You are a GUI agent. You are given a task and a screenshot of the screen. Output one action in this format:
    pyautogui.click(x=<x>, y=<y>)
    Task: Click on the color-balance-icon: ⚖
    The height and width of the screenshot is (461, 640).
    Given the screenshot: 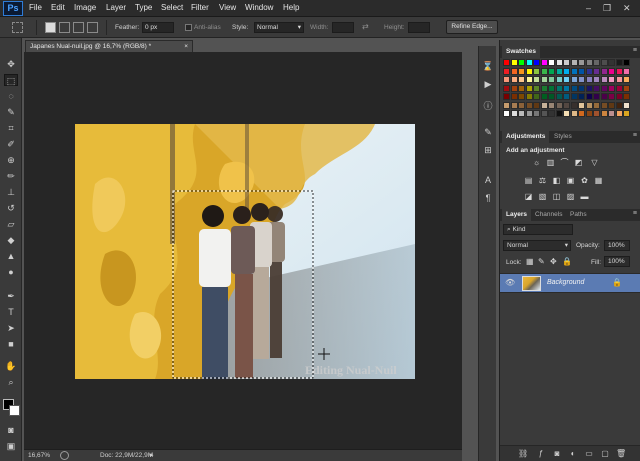 What is the action you would take?
    pyautogui.click(x=542, y=180)
    